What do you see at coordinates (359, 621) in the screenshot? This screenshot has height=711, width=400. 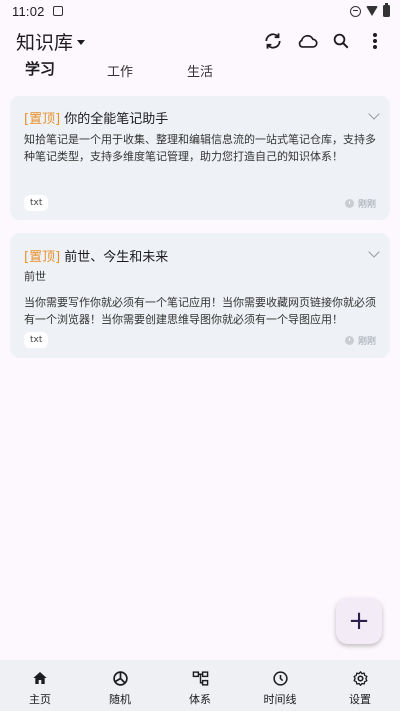 I see `add-note-button: +` at bounding box center [359, 621].